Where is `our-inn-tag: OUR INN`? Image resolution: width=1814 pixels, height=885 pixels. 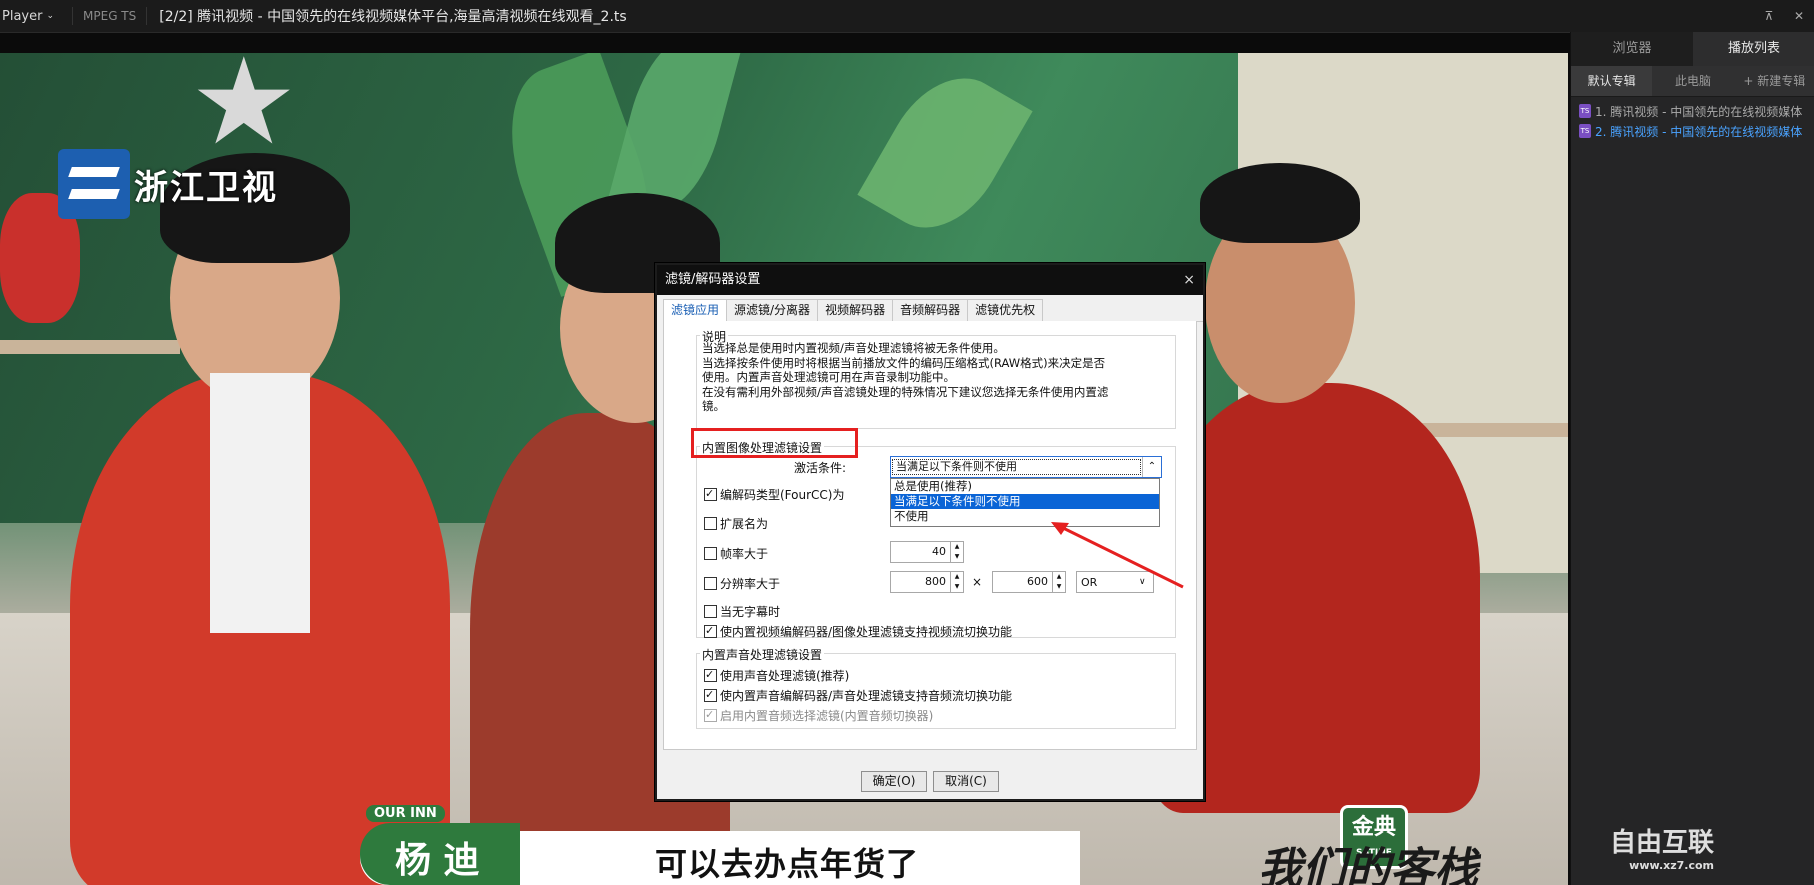 our-inn-tag: OUR INN is located at coordinates (405, 813).